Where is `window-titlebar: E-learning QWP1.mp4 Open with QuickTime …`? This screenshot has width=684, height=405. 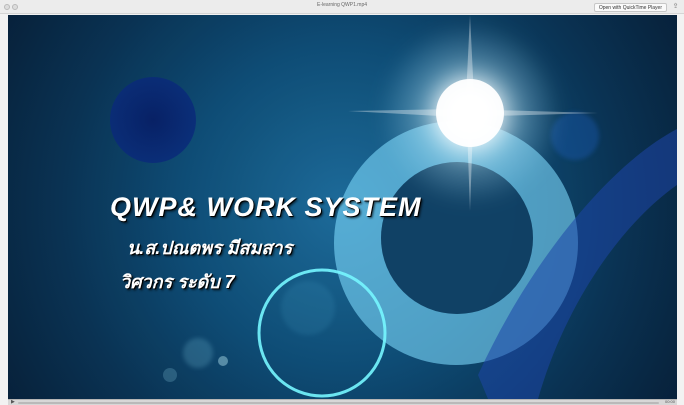
window-titlebar: E-learning QWP1.mp4 Open with QuickTime … is located at coordinates (342, 7).